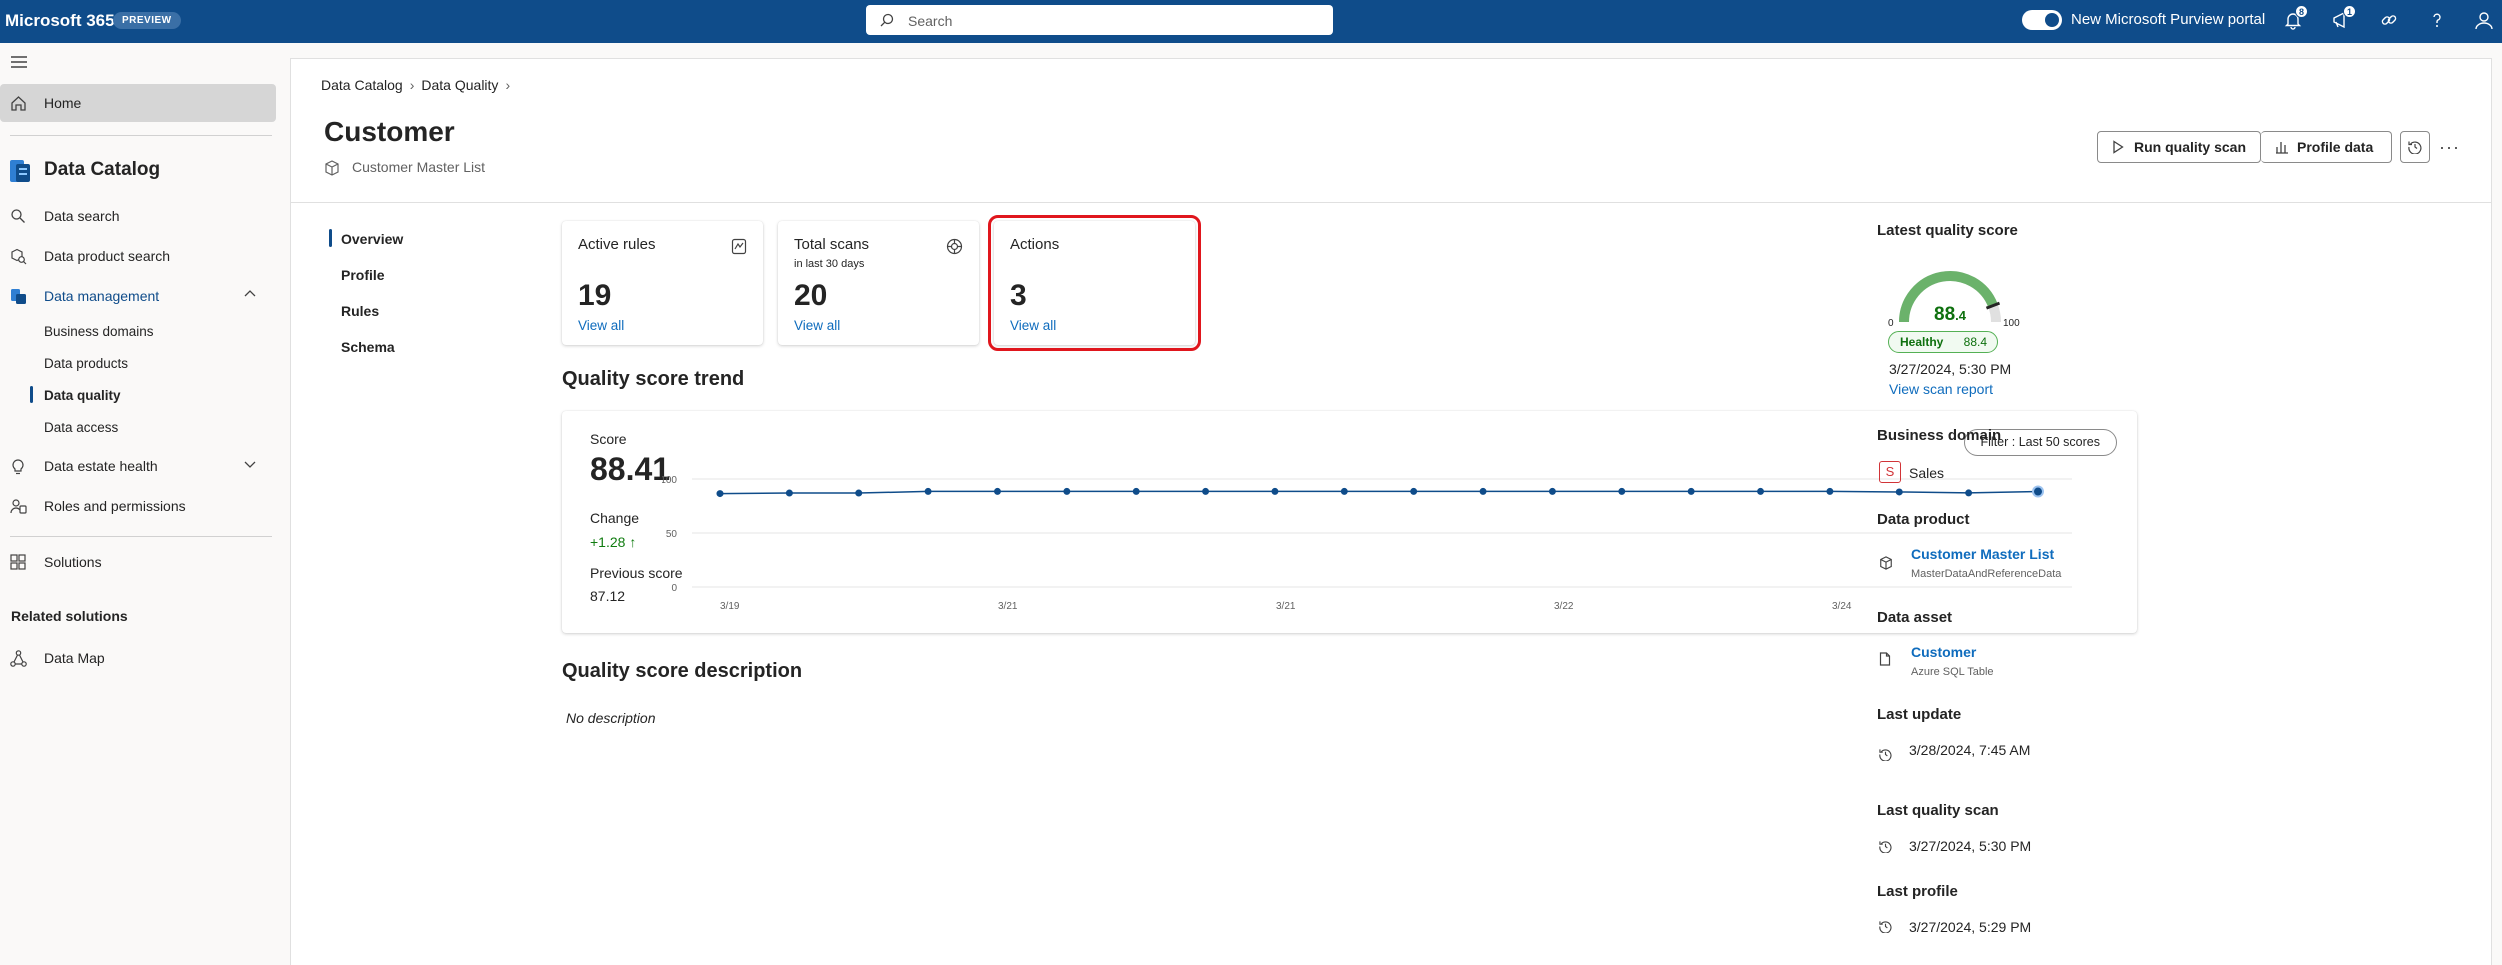  I want to click on portal-toggle-label: New Microsoft Purview portal, so click(2168, 19).